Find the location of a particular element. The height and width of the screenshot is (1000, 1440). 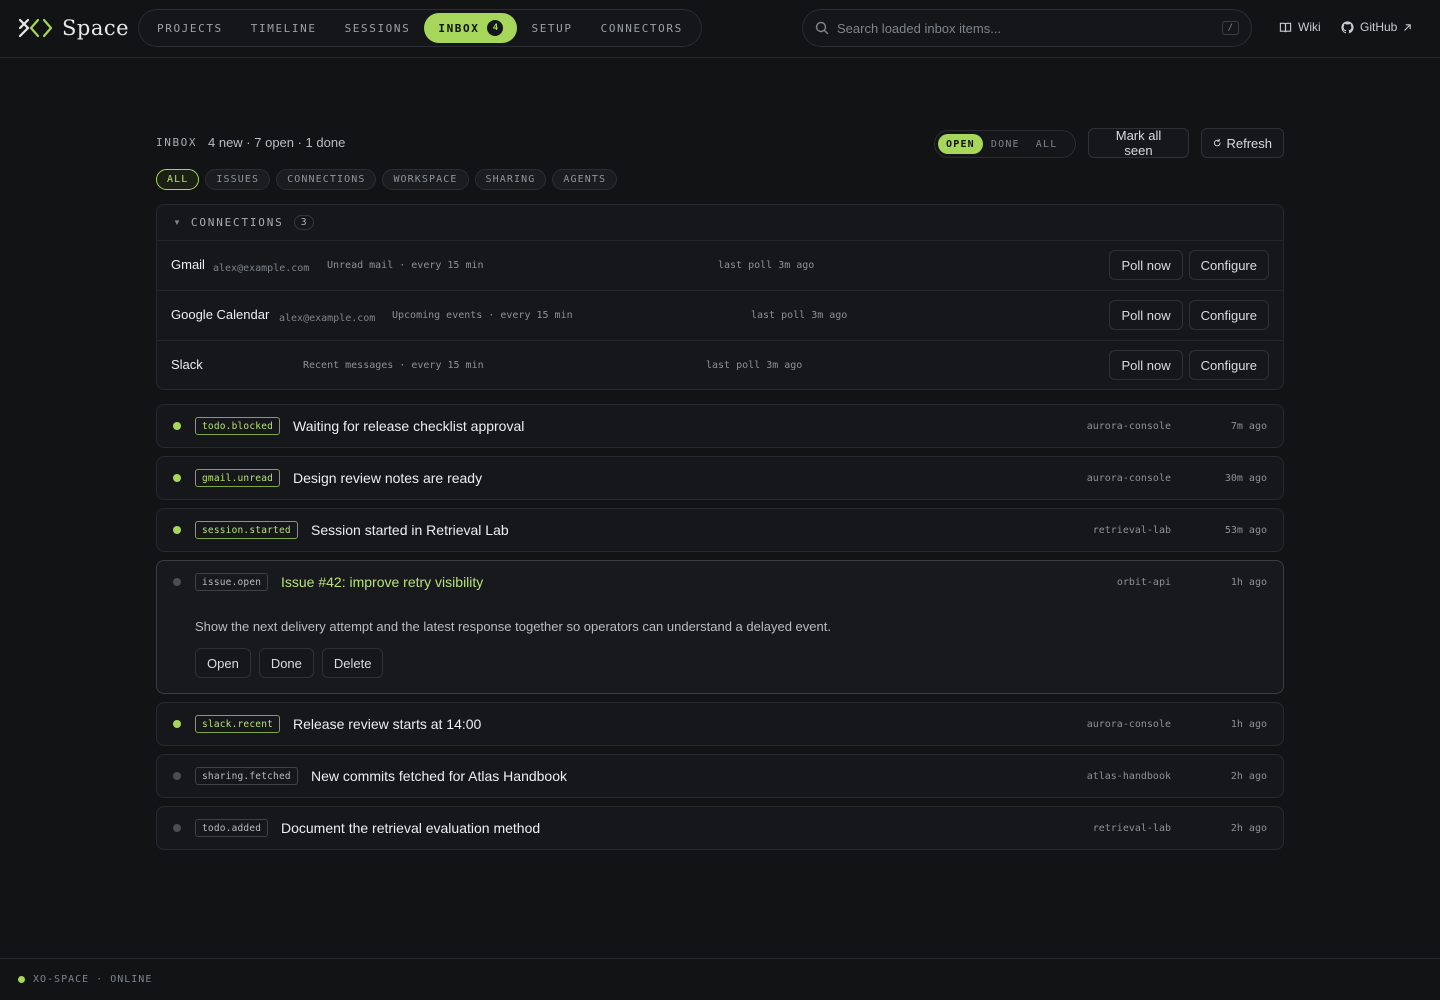

nav-label: SESSIONS is located at coordinates (377, 28).